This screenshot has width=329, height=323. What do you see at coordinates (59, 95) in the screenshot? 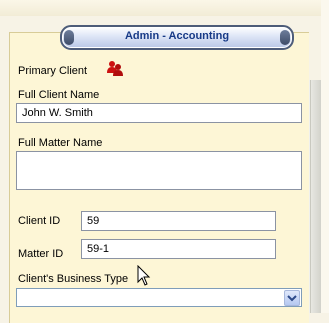
I see `full-client-name-label: Full Client Name` at bounding box center [59, 95].